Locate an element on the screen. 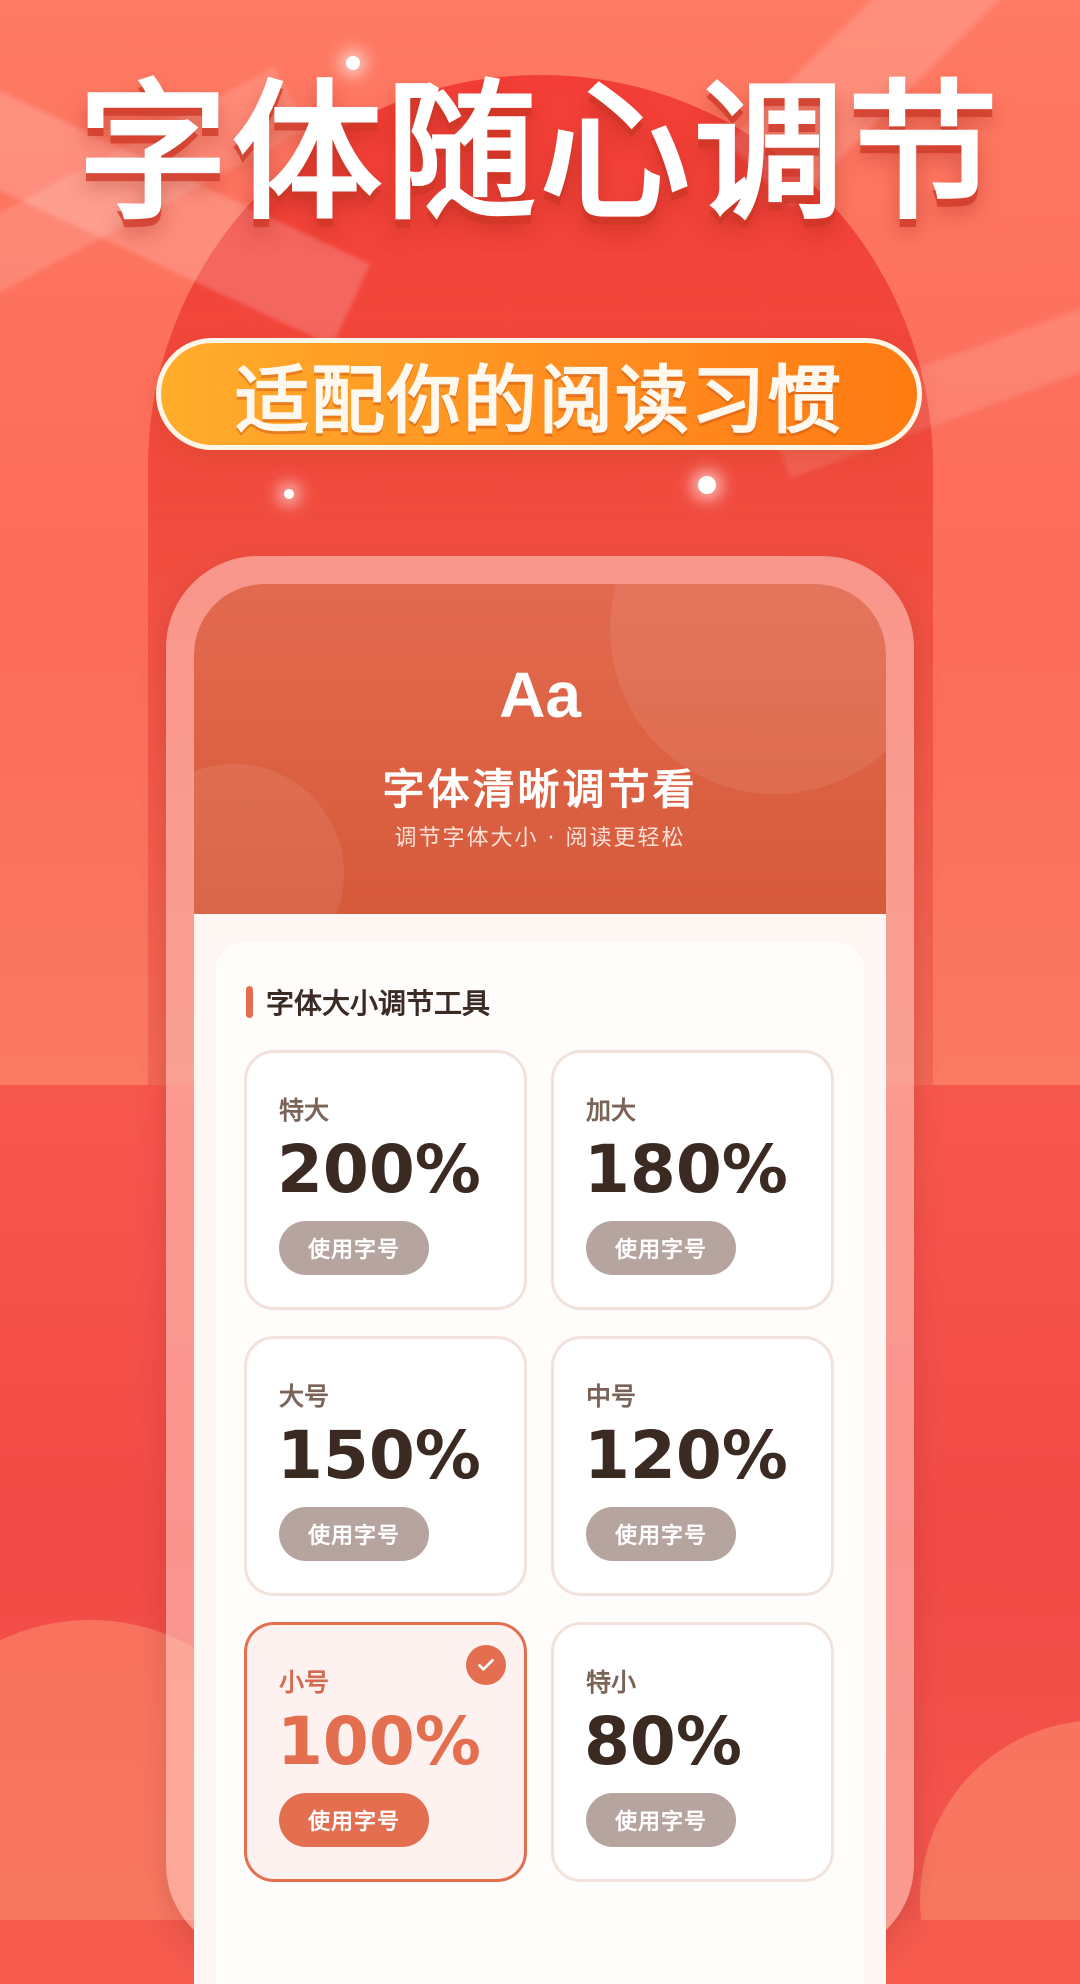 This screenshot has width=1080, height=1984. font-option-label: 加大 is located at coordinates (611, 1110).